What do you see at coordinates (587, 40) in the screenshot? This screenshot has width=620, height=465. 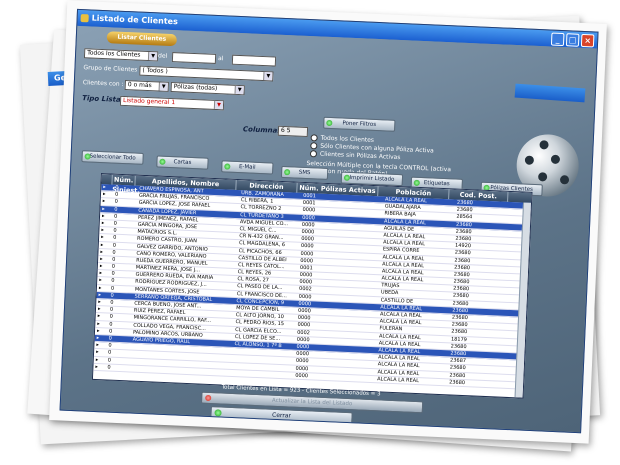 I see `close-window-button: ×` at bounding box center [587, 40].